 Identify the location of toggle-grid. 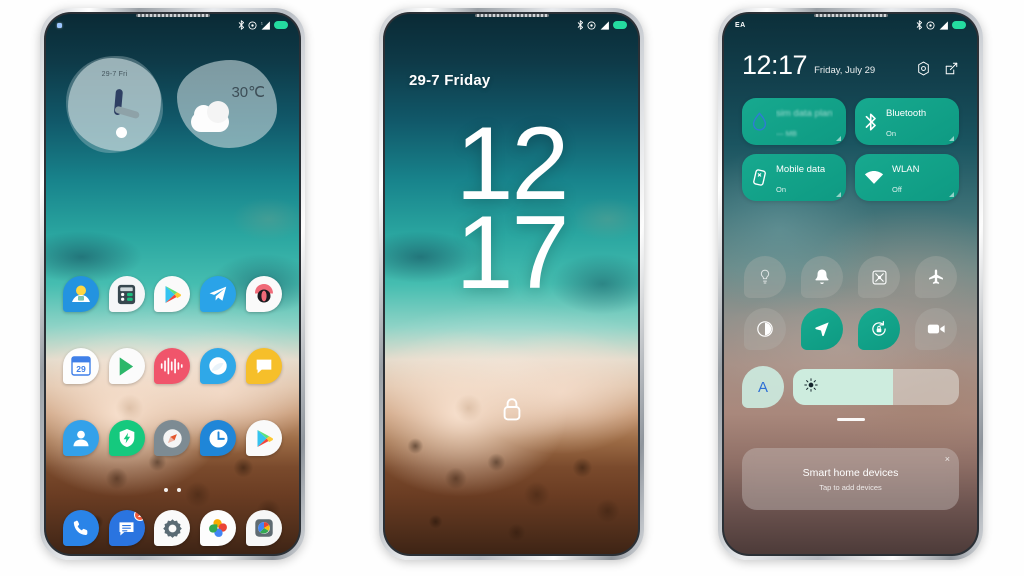
(850, 303).